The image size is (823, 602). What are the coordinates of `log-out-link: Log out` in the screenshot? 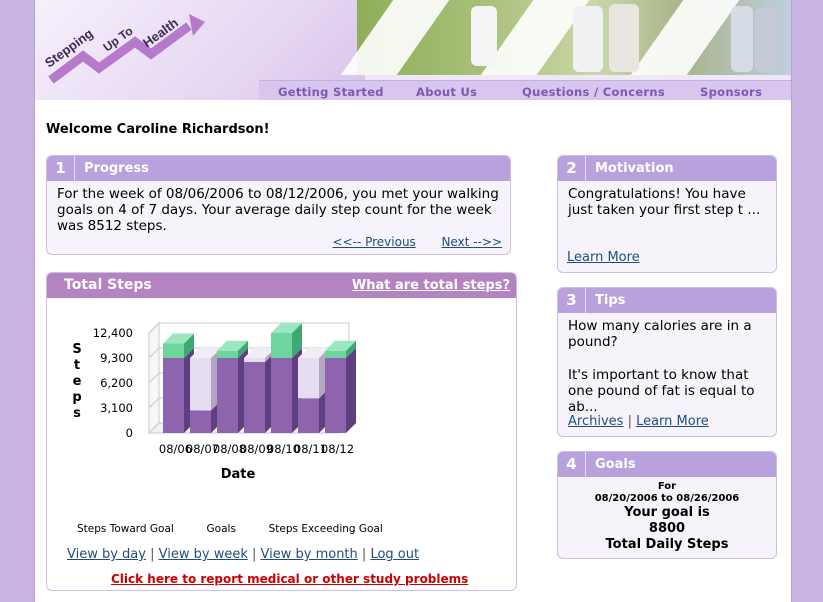 It's located at (394, 554).